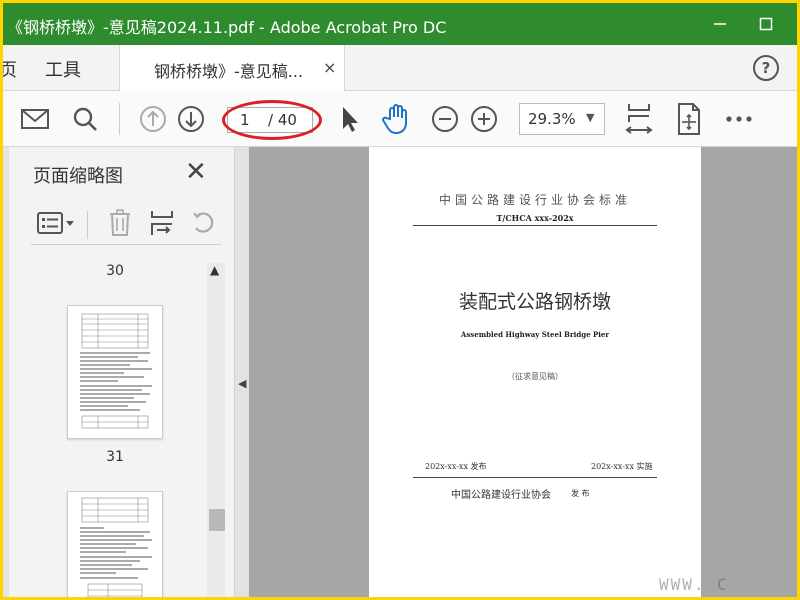  What do you see at coordinates (120, 223) in the screenshot?
I see `trash-icon` at bounding box center [120, 223].